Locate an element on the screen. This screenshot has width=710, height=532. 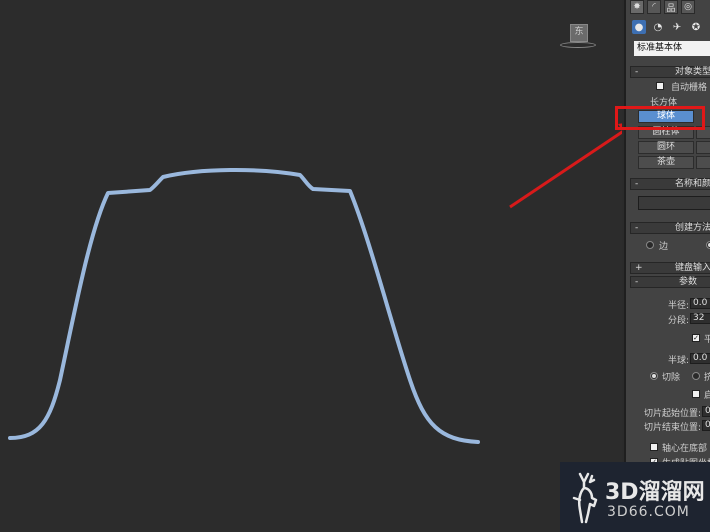
teapot-button: 茶壶 is located at coordinates (666, 162).